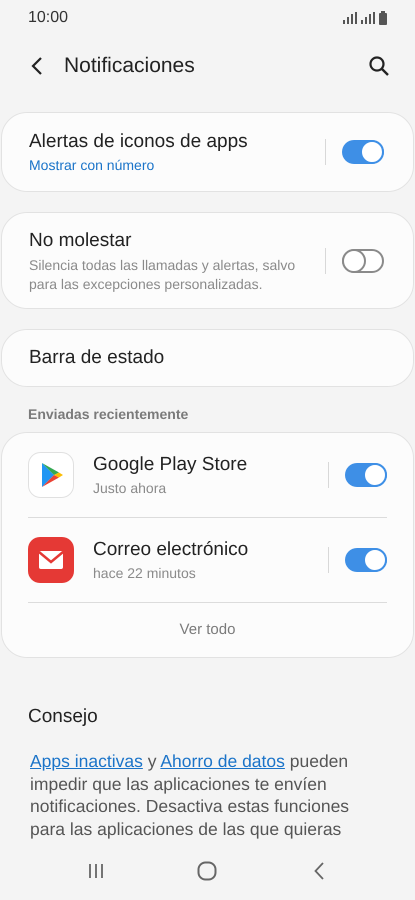  What do you see at coordinates (92, 165) in the screenshot?
I see `setting-value: Mostrar con número` at bounding box center [92, 165].